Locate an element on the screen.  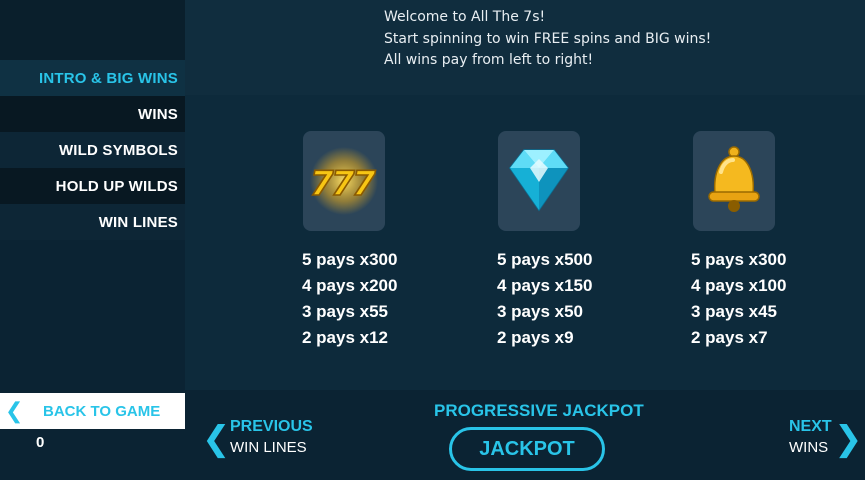
sidebar-item-wild-symbols: WILD SYMBOLS is located at coordinates (92, 150).